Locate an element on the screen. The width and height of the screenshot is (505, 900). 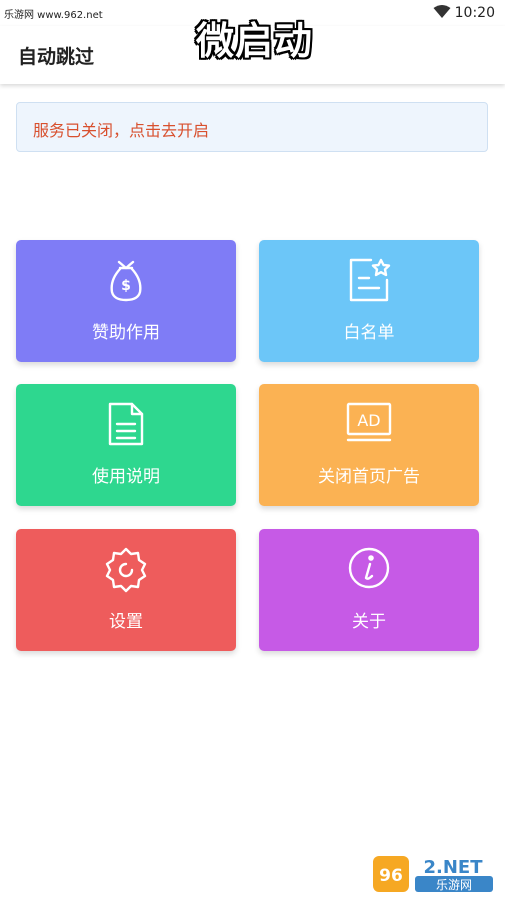
wifi-icon is located at coordinates (442, 13).